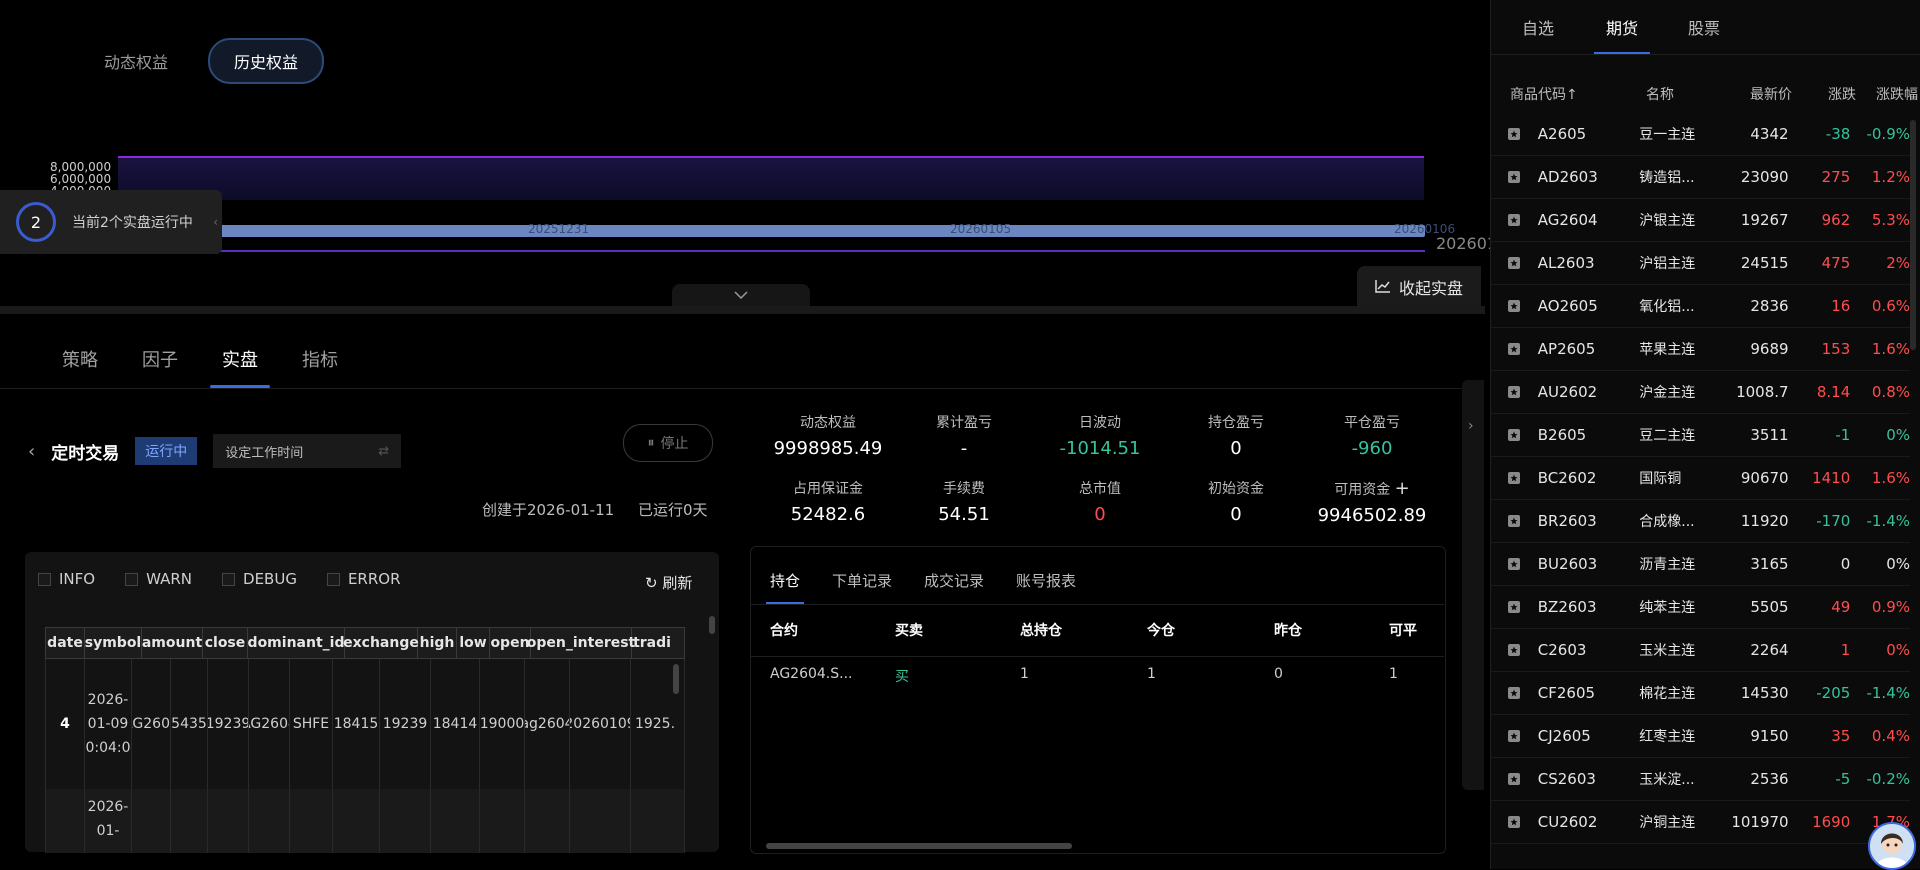 Image resolution: width=1920 pixels, height=870 pixels. I want to click on tab-factor: 因子, so click(160, 359).